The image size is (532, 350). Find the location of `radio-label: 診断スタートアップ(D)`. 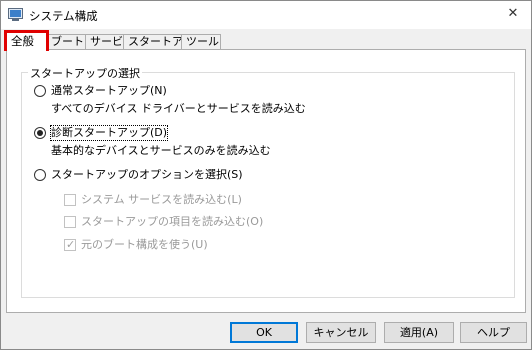

radio-label: 診断スタートアップ(D) is located at coordinates (109, 133).